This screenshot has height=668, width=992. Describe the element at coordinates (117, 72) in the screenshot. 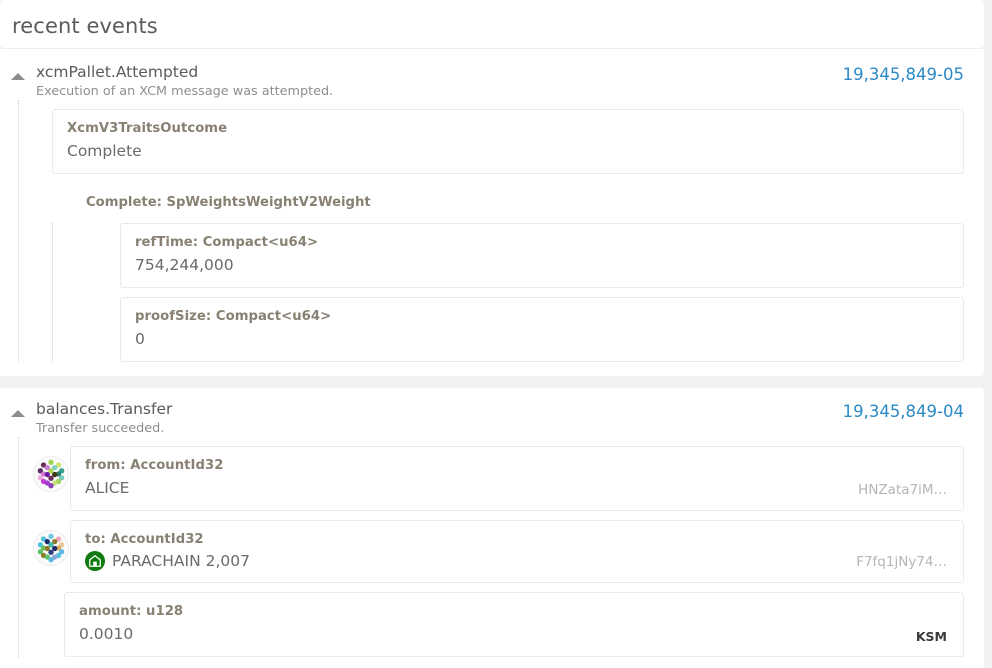

I see `event-name: xcmPallet.Attempted` at that location.